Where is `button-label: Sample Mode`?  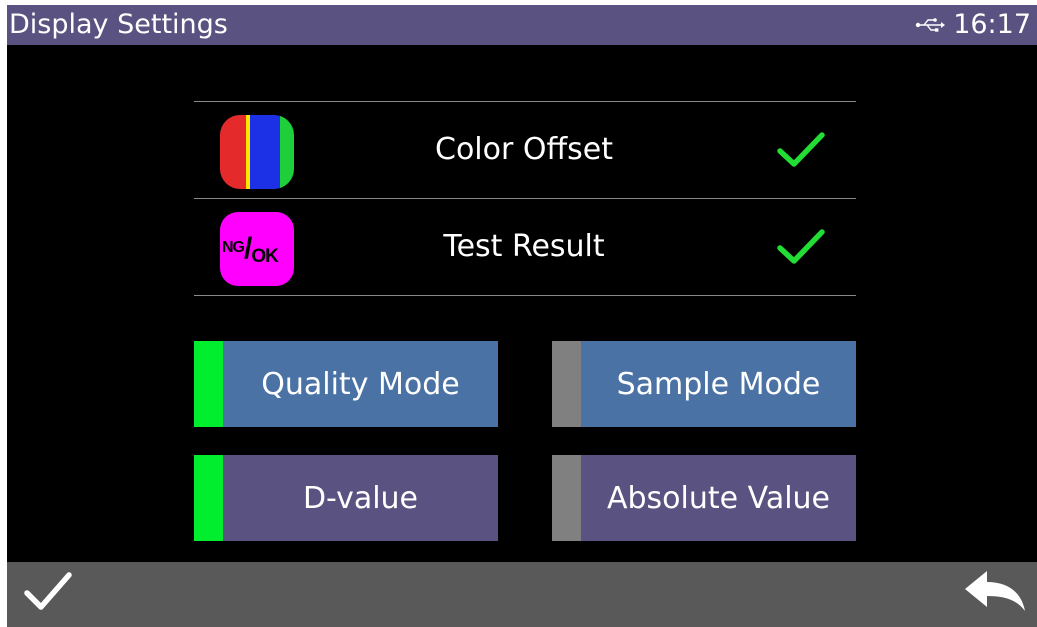
button-label: Sample Mode is located at coordinates (718, 384).